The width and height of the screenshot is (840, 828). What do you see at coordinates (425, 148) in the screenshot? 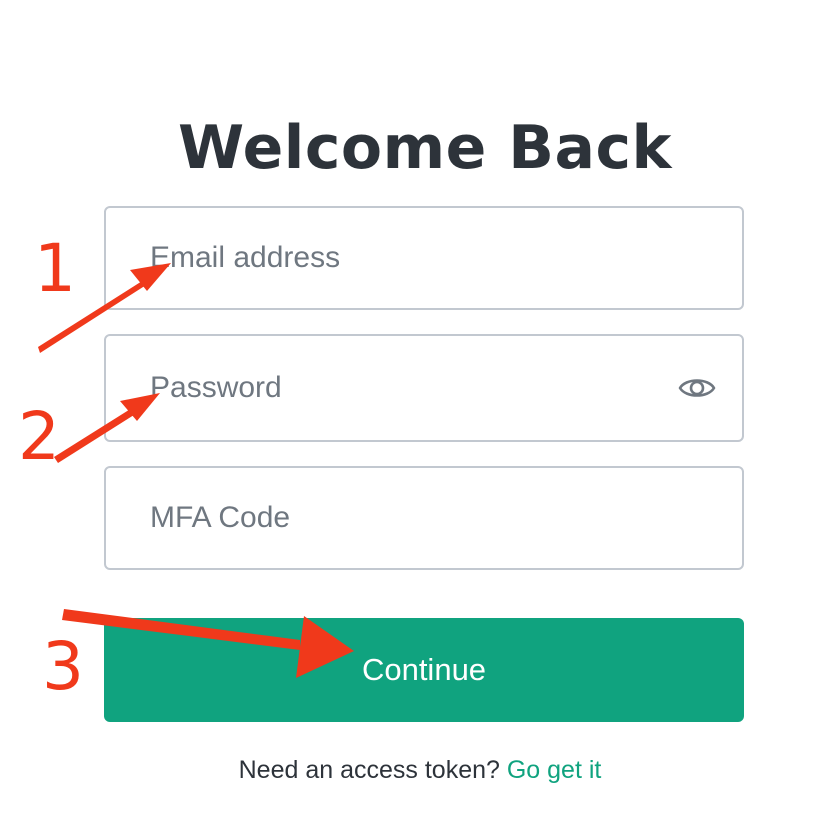
I see `page-title: Welcome Back` at bounding box center [425, 148].